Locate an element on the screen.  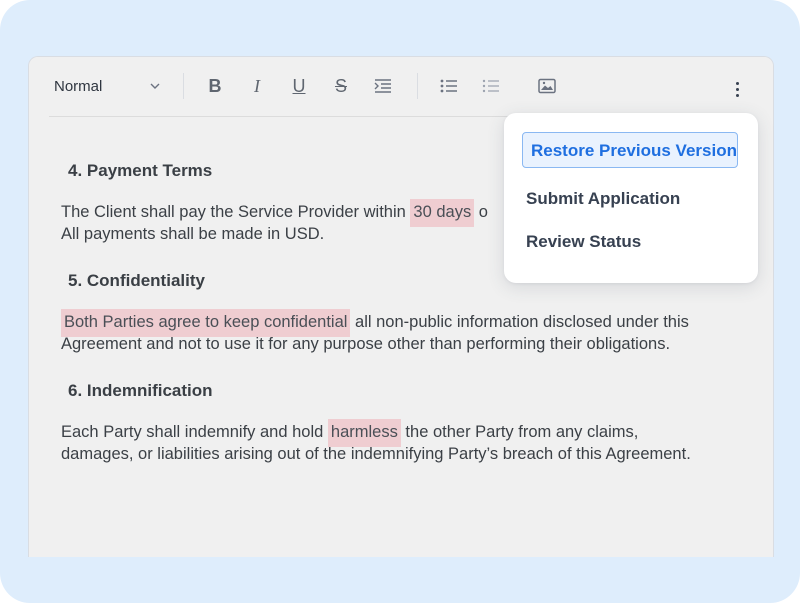
italic-button: I is located at coordinates (257, 86).